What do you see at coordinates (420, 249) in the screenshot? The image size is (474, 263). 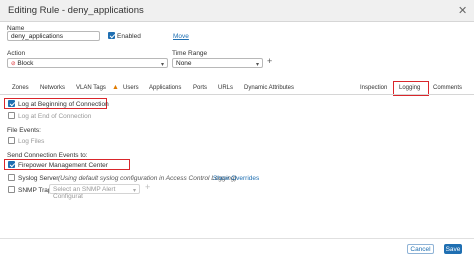 I see `cancel-button: Cancel` at bounding box center [420, 249].